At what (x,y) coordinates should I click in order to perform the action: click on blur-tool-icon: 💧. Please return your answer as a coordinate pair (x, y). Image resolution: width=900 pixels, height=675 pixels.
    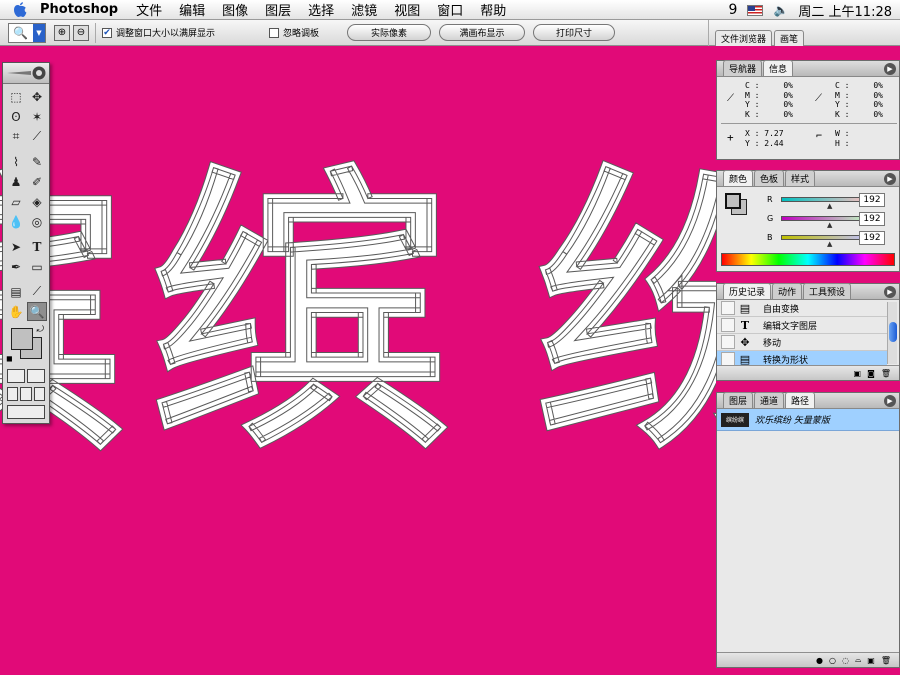
    Looking at the image, I should click on (16, 221).